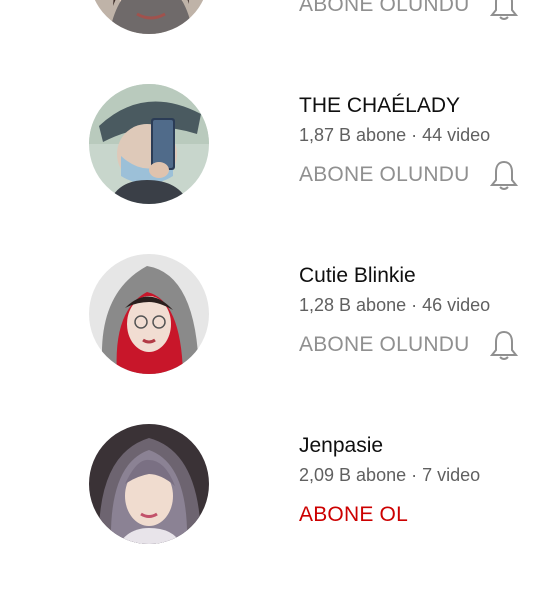 The width and height of the screenshot is (560, 594). I want to click on channel-meta: 1,87 B abone · 44 video, so click(395, 135).